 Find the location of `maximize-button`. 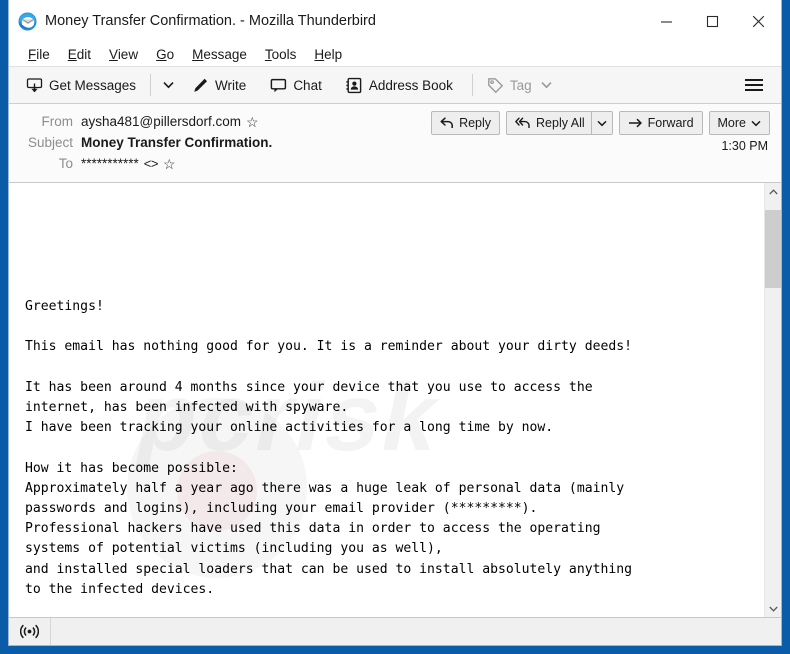

maximize-button is located at coordinates (712, 21).